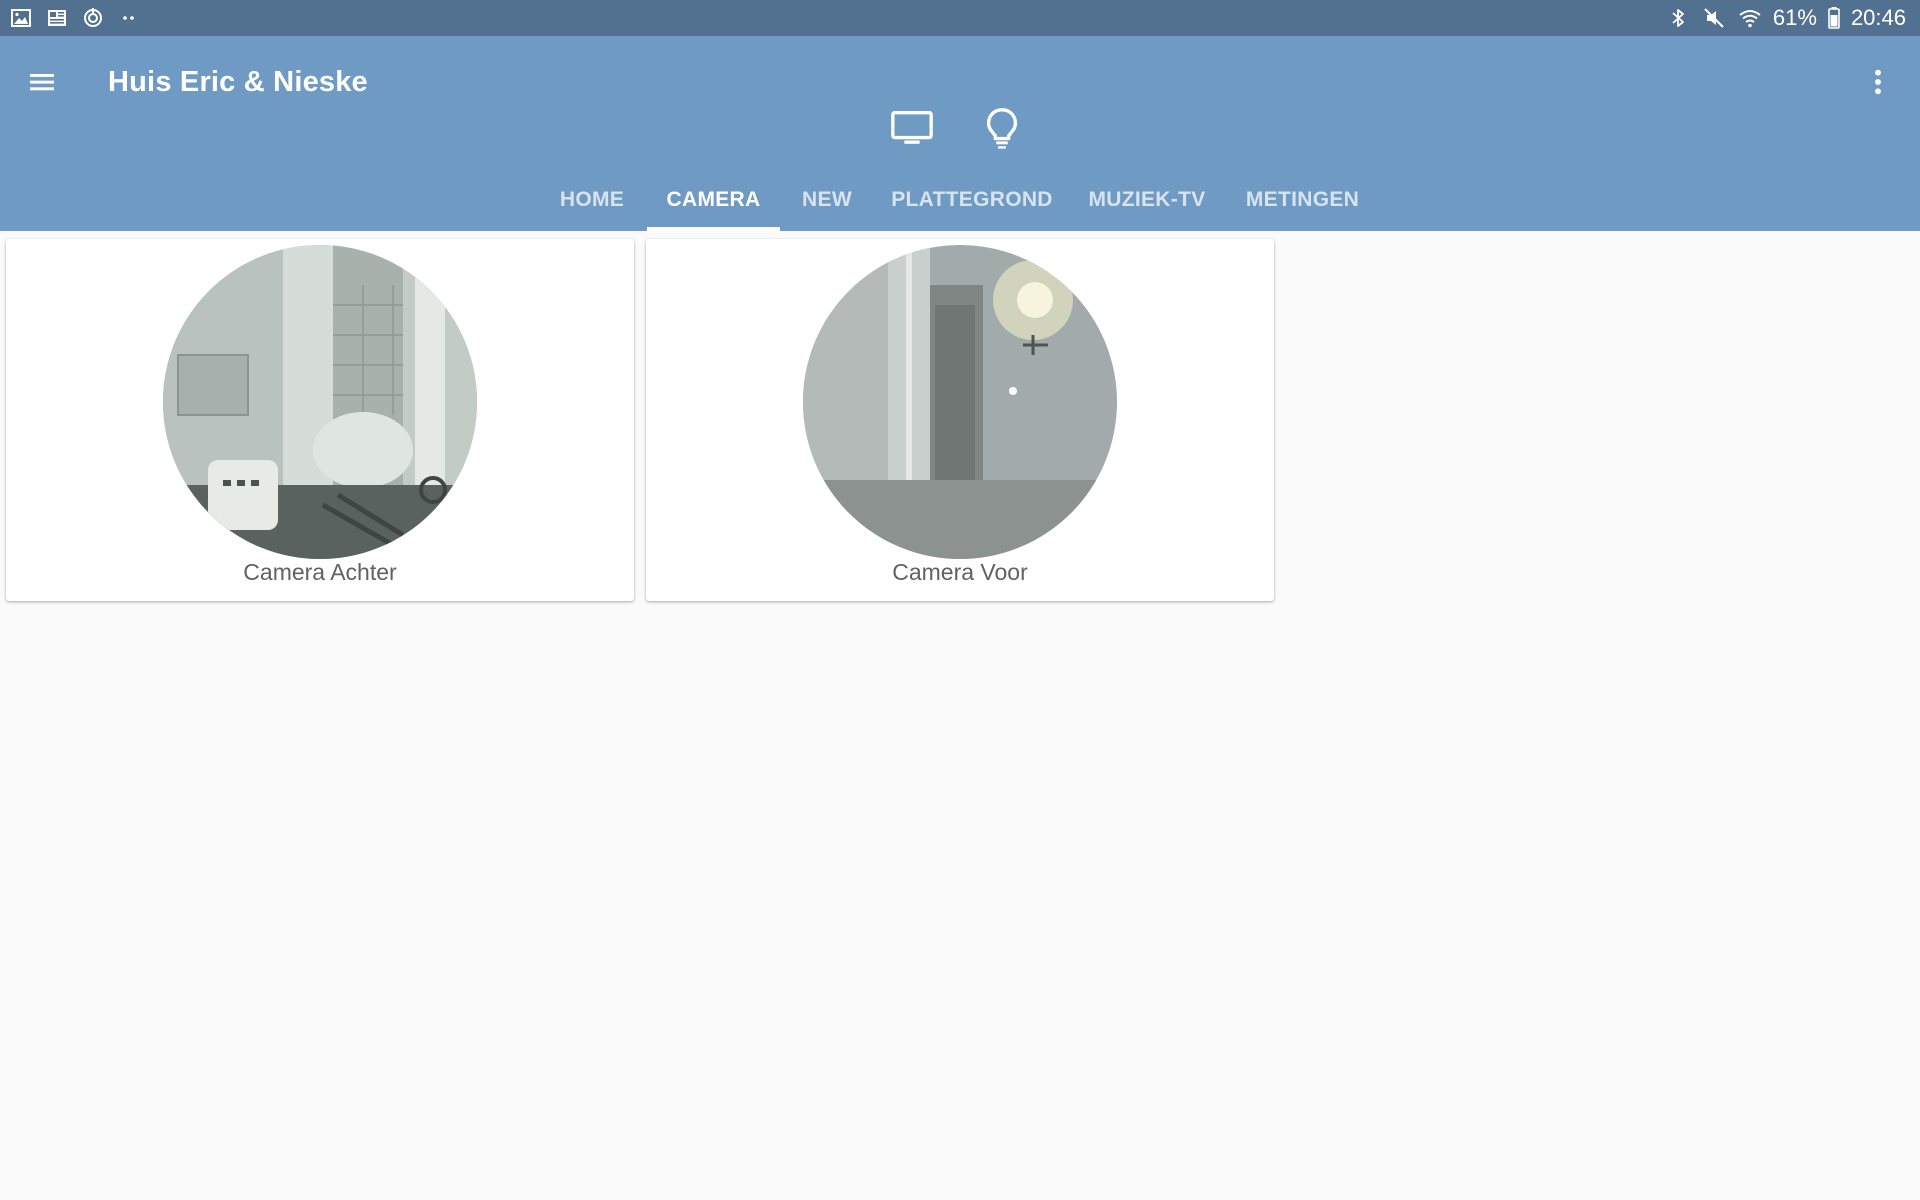 This screenshot has width=1920, height=1200. What do you see at coordinates (57, 18) in the screenshot?
I see `news-icon` at bounding box center [57, 18].